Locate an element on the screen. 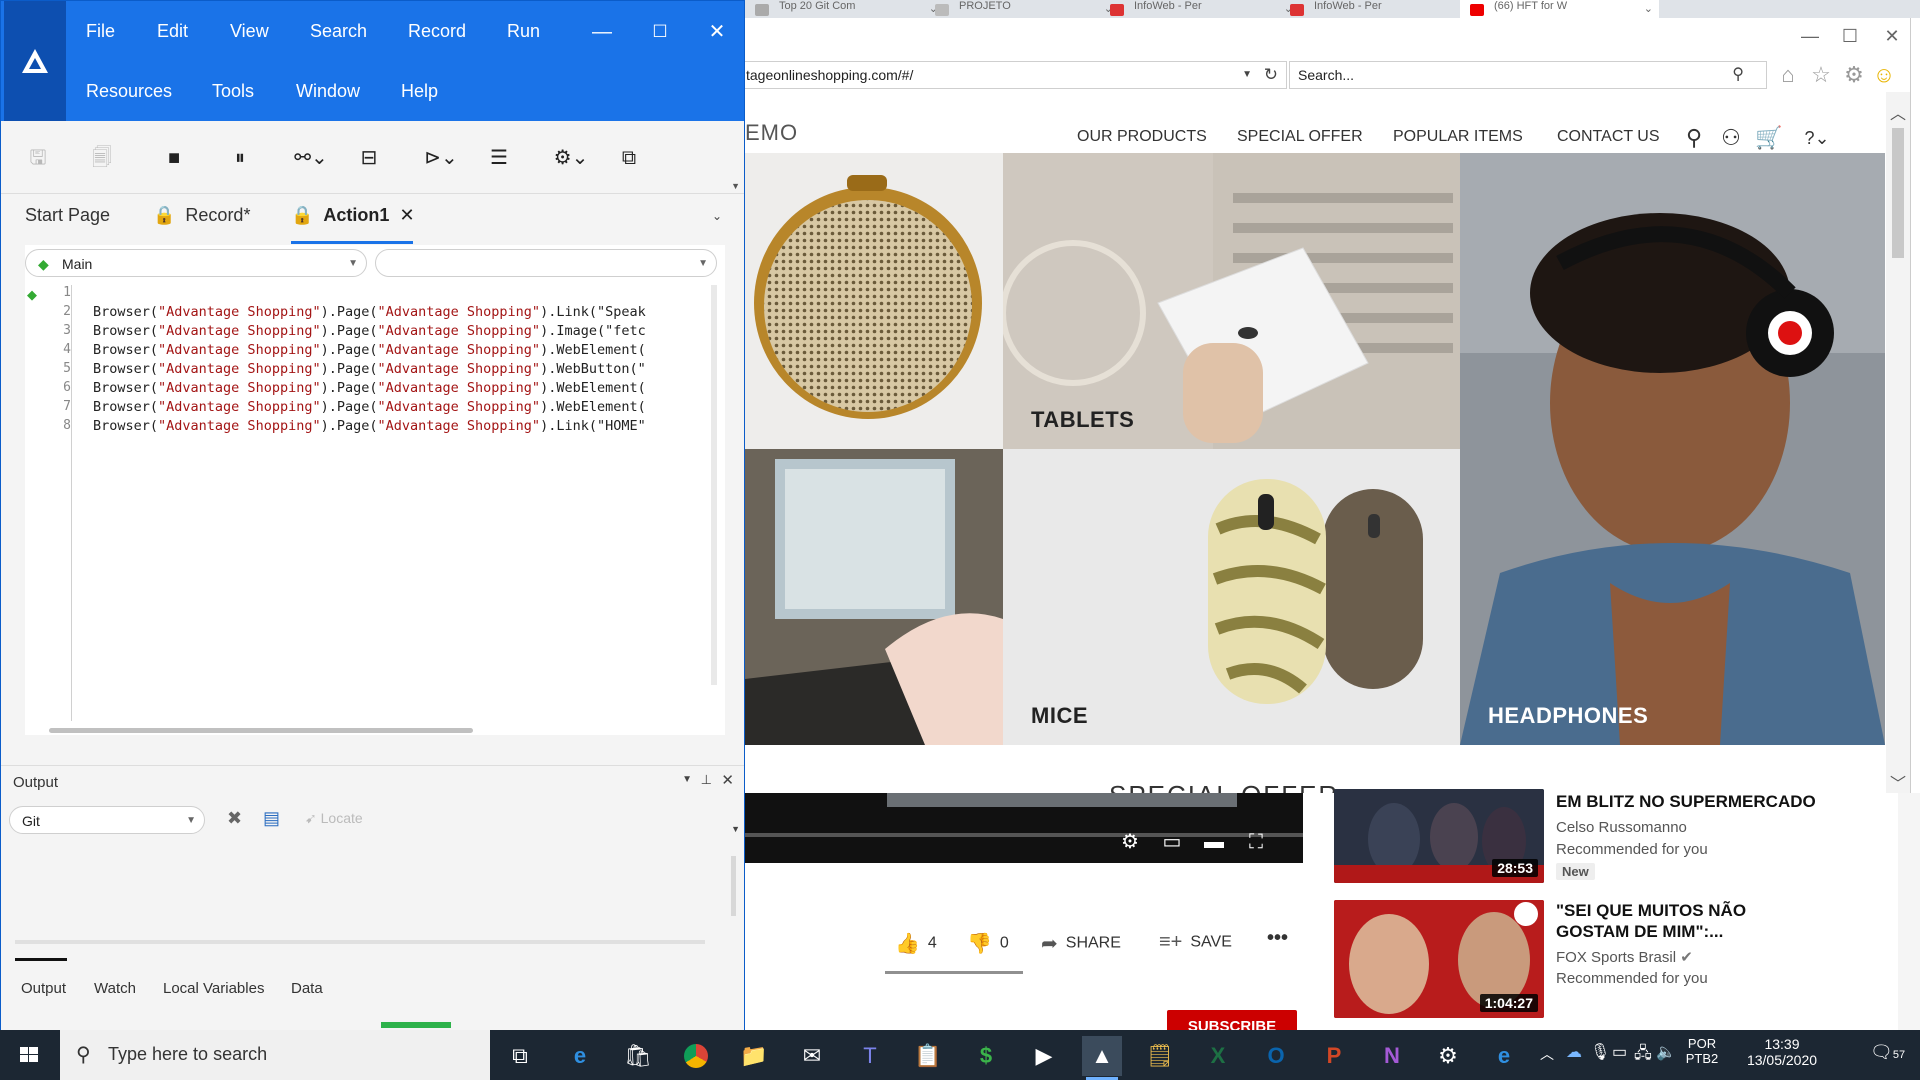 This screenshot has width=1920, height=1084. browser-tab: Top 20 Git Com ⌄ is located at coordinates (844, 9).